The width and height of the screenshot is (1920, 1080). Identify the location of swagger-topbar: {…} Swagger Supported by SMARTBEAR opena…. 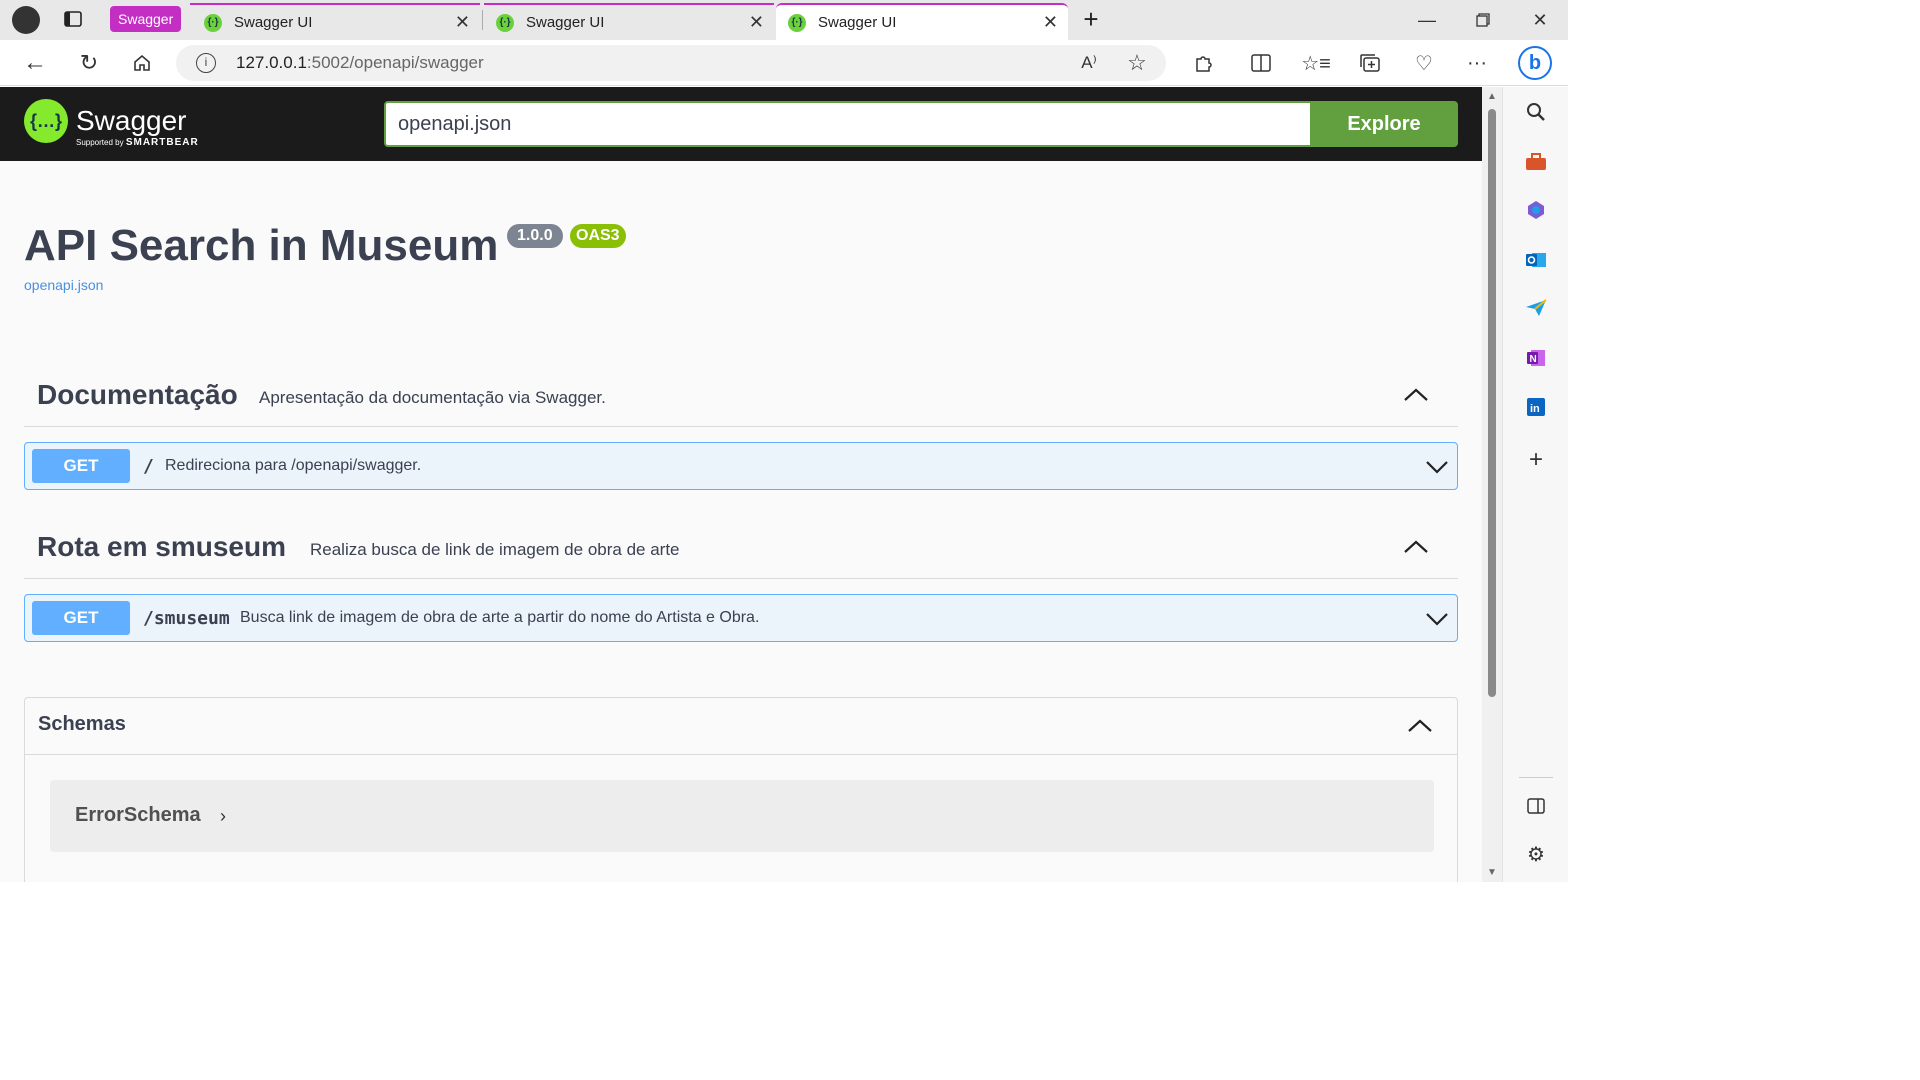
(741, 124).